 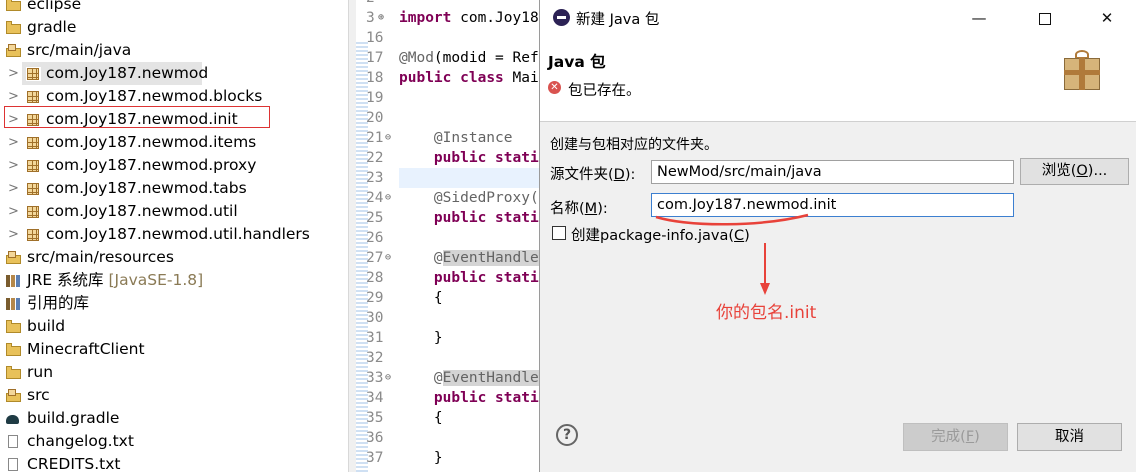 I want to click on code-line: 28 public stati, so click(x=448, y=278).